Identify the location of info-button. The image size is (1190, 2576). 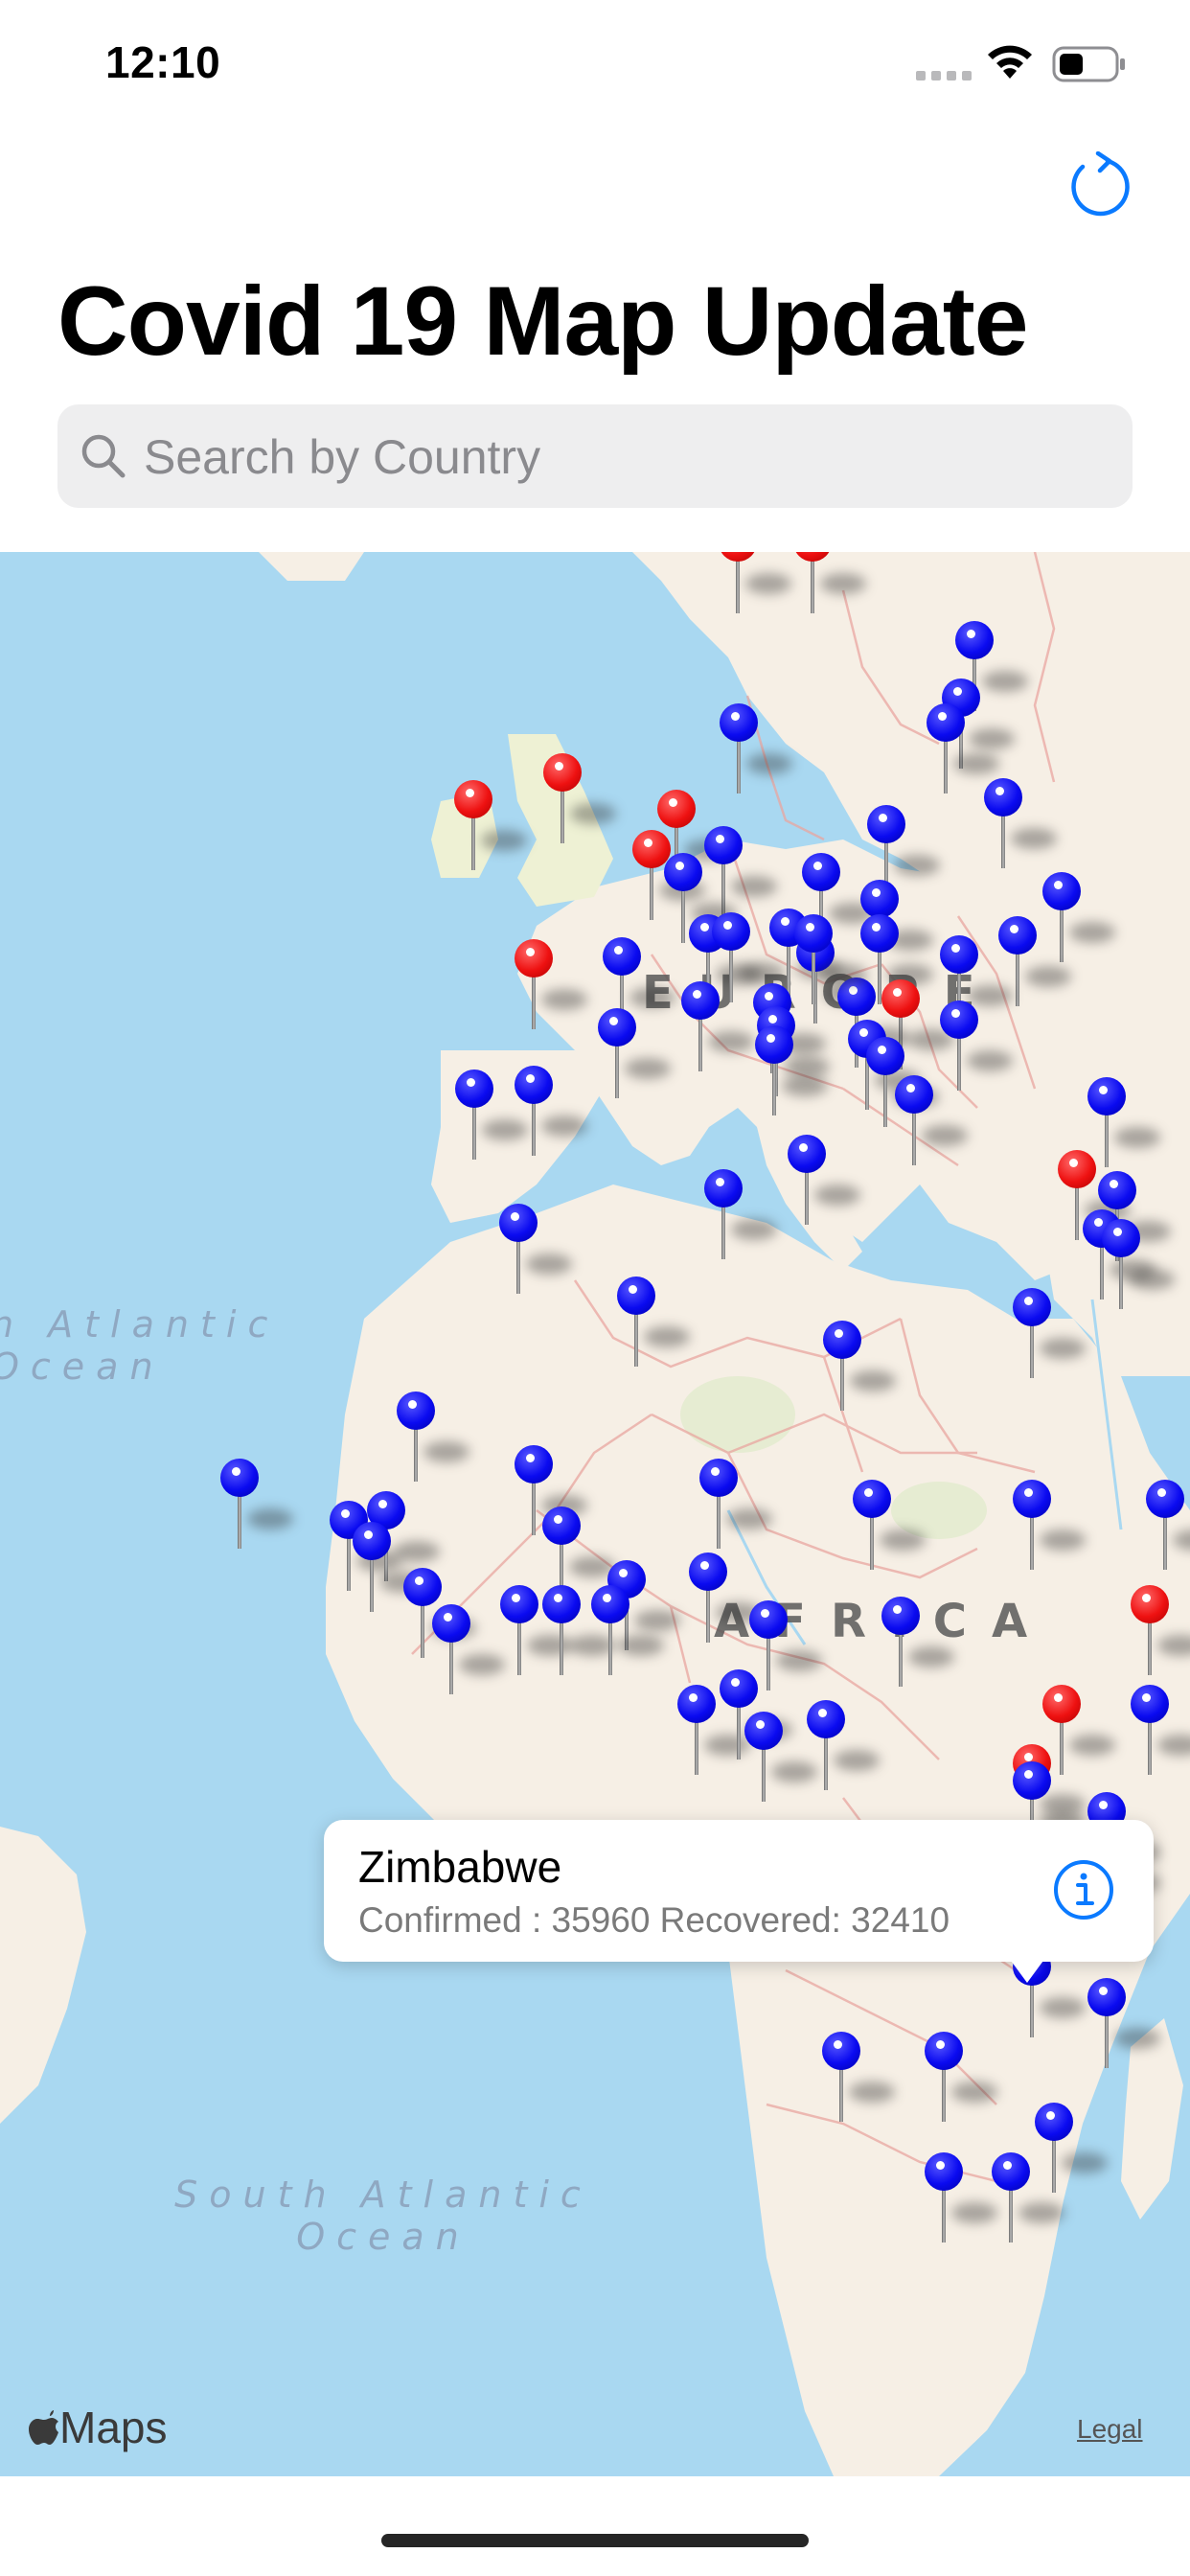
(1083, 1889).